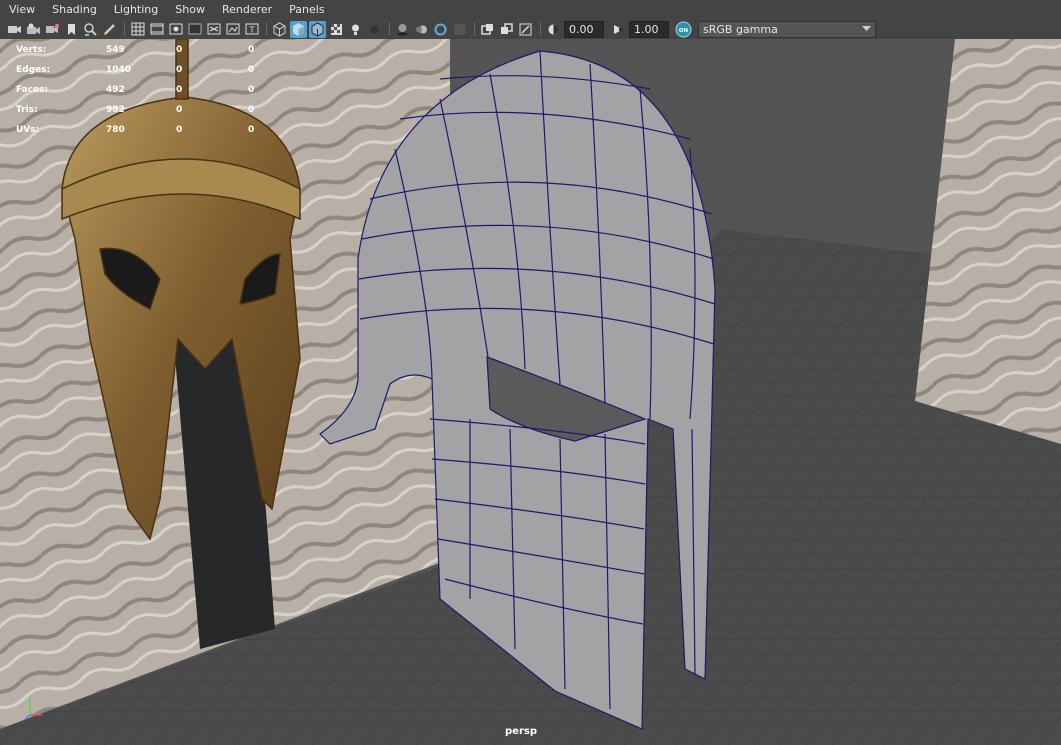  I want to click on xray-icon, so click(506, 29).